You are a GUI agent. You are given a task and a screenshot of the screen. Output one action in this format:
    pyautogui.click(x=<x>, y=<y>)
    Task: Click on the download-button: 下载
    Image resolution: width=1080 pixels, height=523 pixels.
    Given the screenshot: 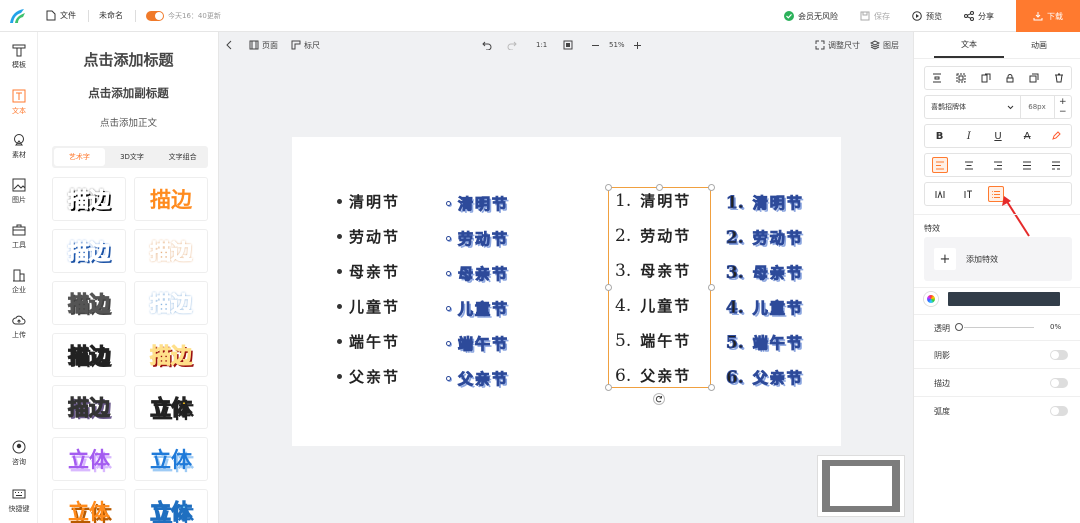 What is the action you would take?
    pyautogui.click(x=1048, y=16)
    